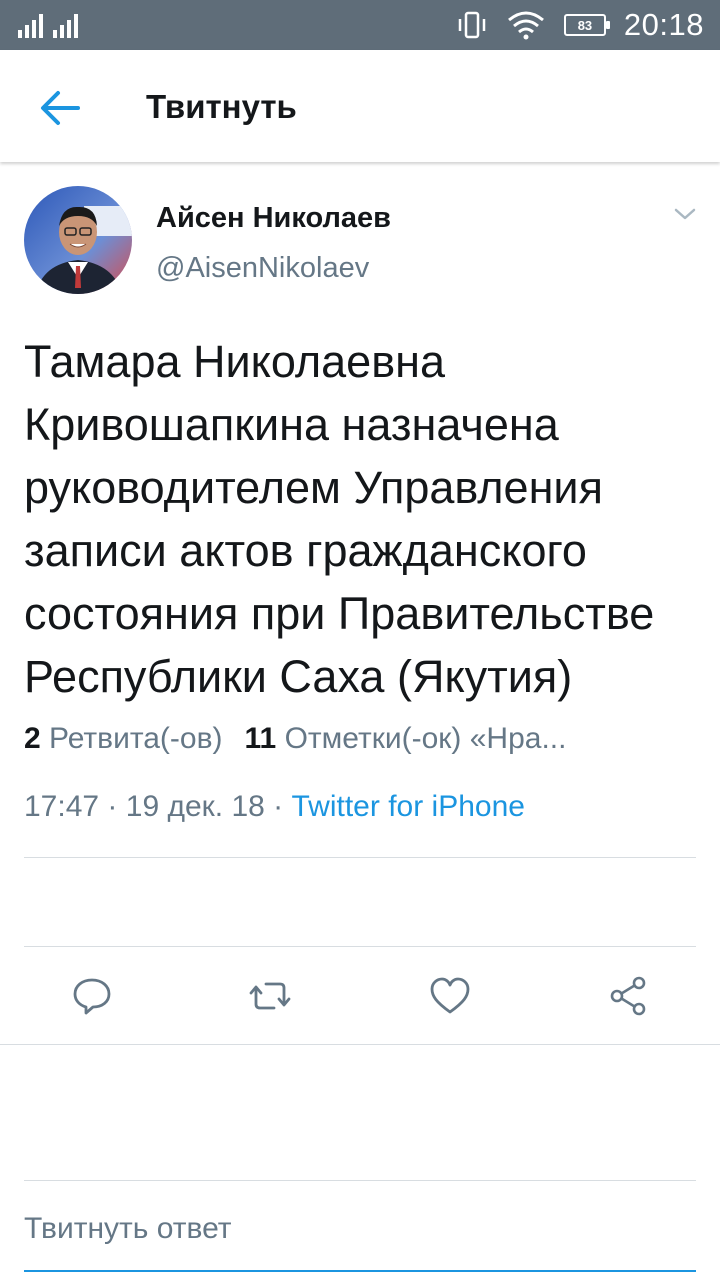 The image size is (720, 1280). Describe the element at coordinates (62, 806) in the screenshot. I see `tweet-time: 17:47` at that location.